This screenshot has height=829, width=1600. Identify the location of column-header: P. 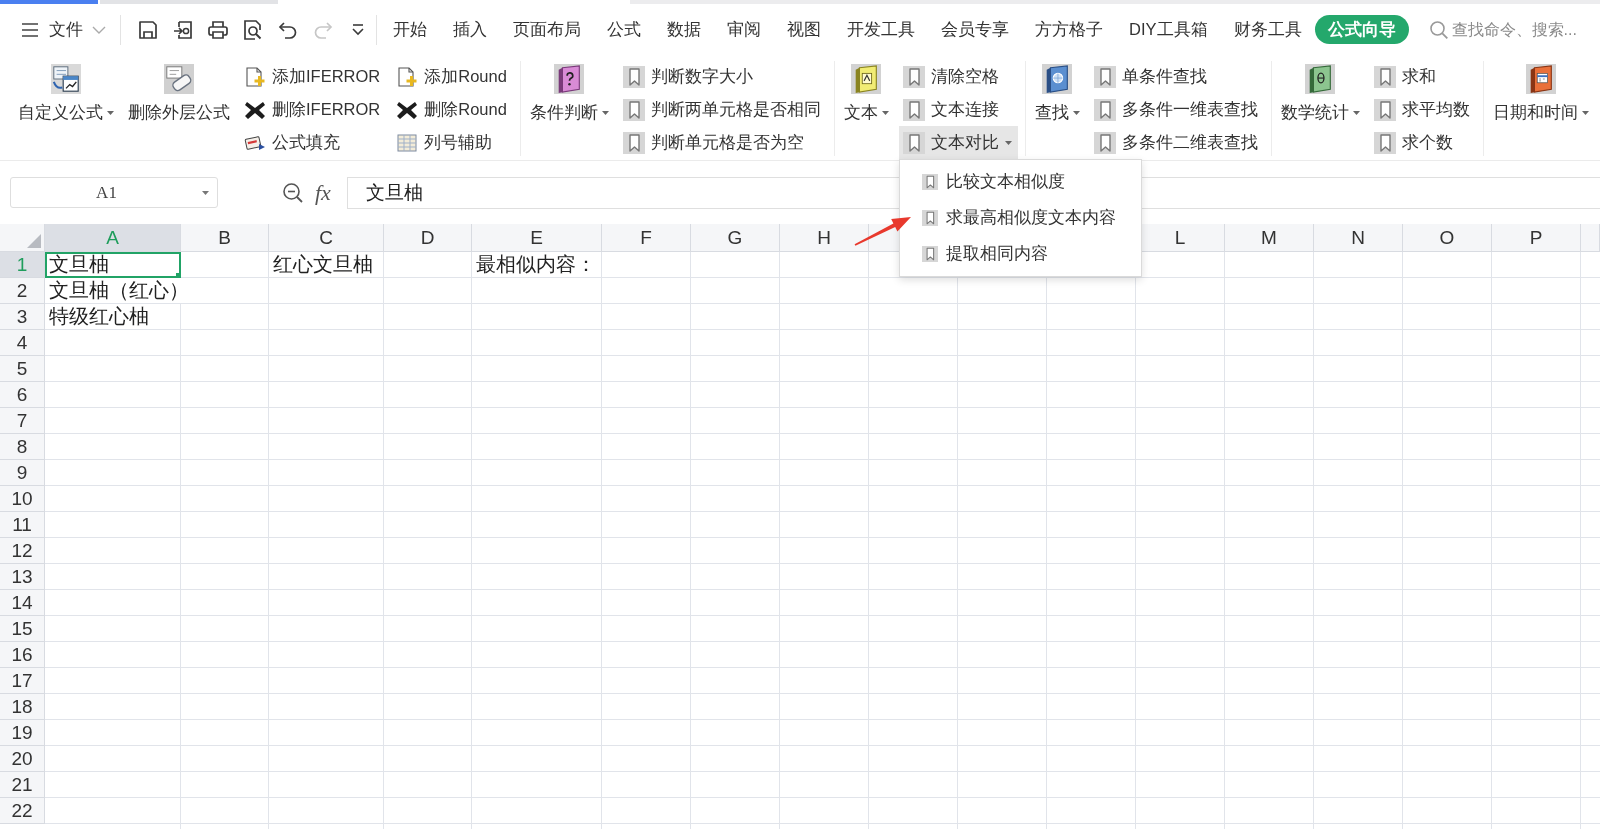
(1536, 238).